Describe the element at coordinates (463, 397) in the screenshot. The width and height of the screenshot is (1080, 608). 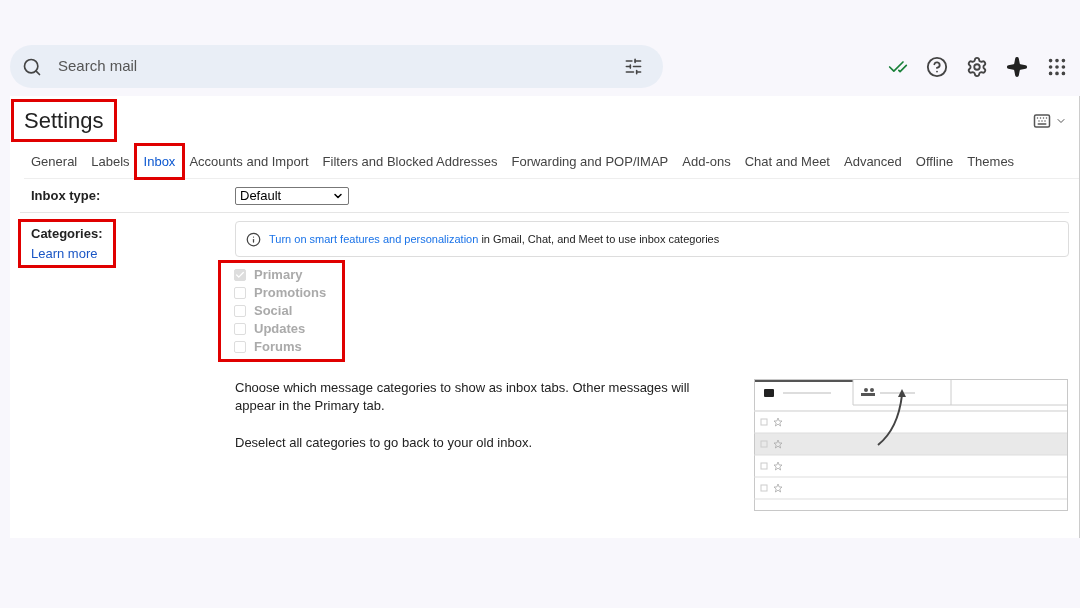
I see `description-text: Choose which message categories to show as inbox tabs. Other messages will appear in the Primary tab.` at that location.